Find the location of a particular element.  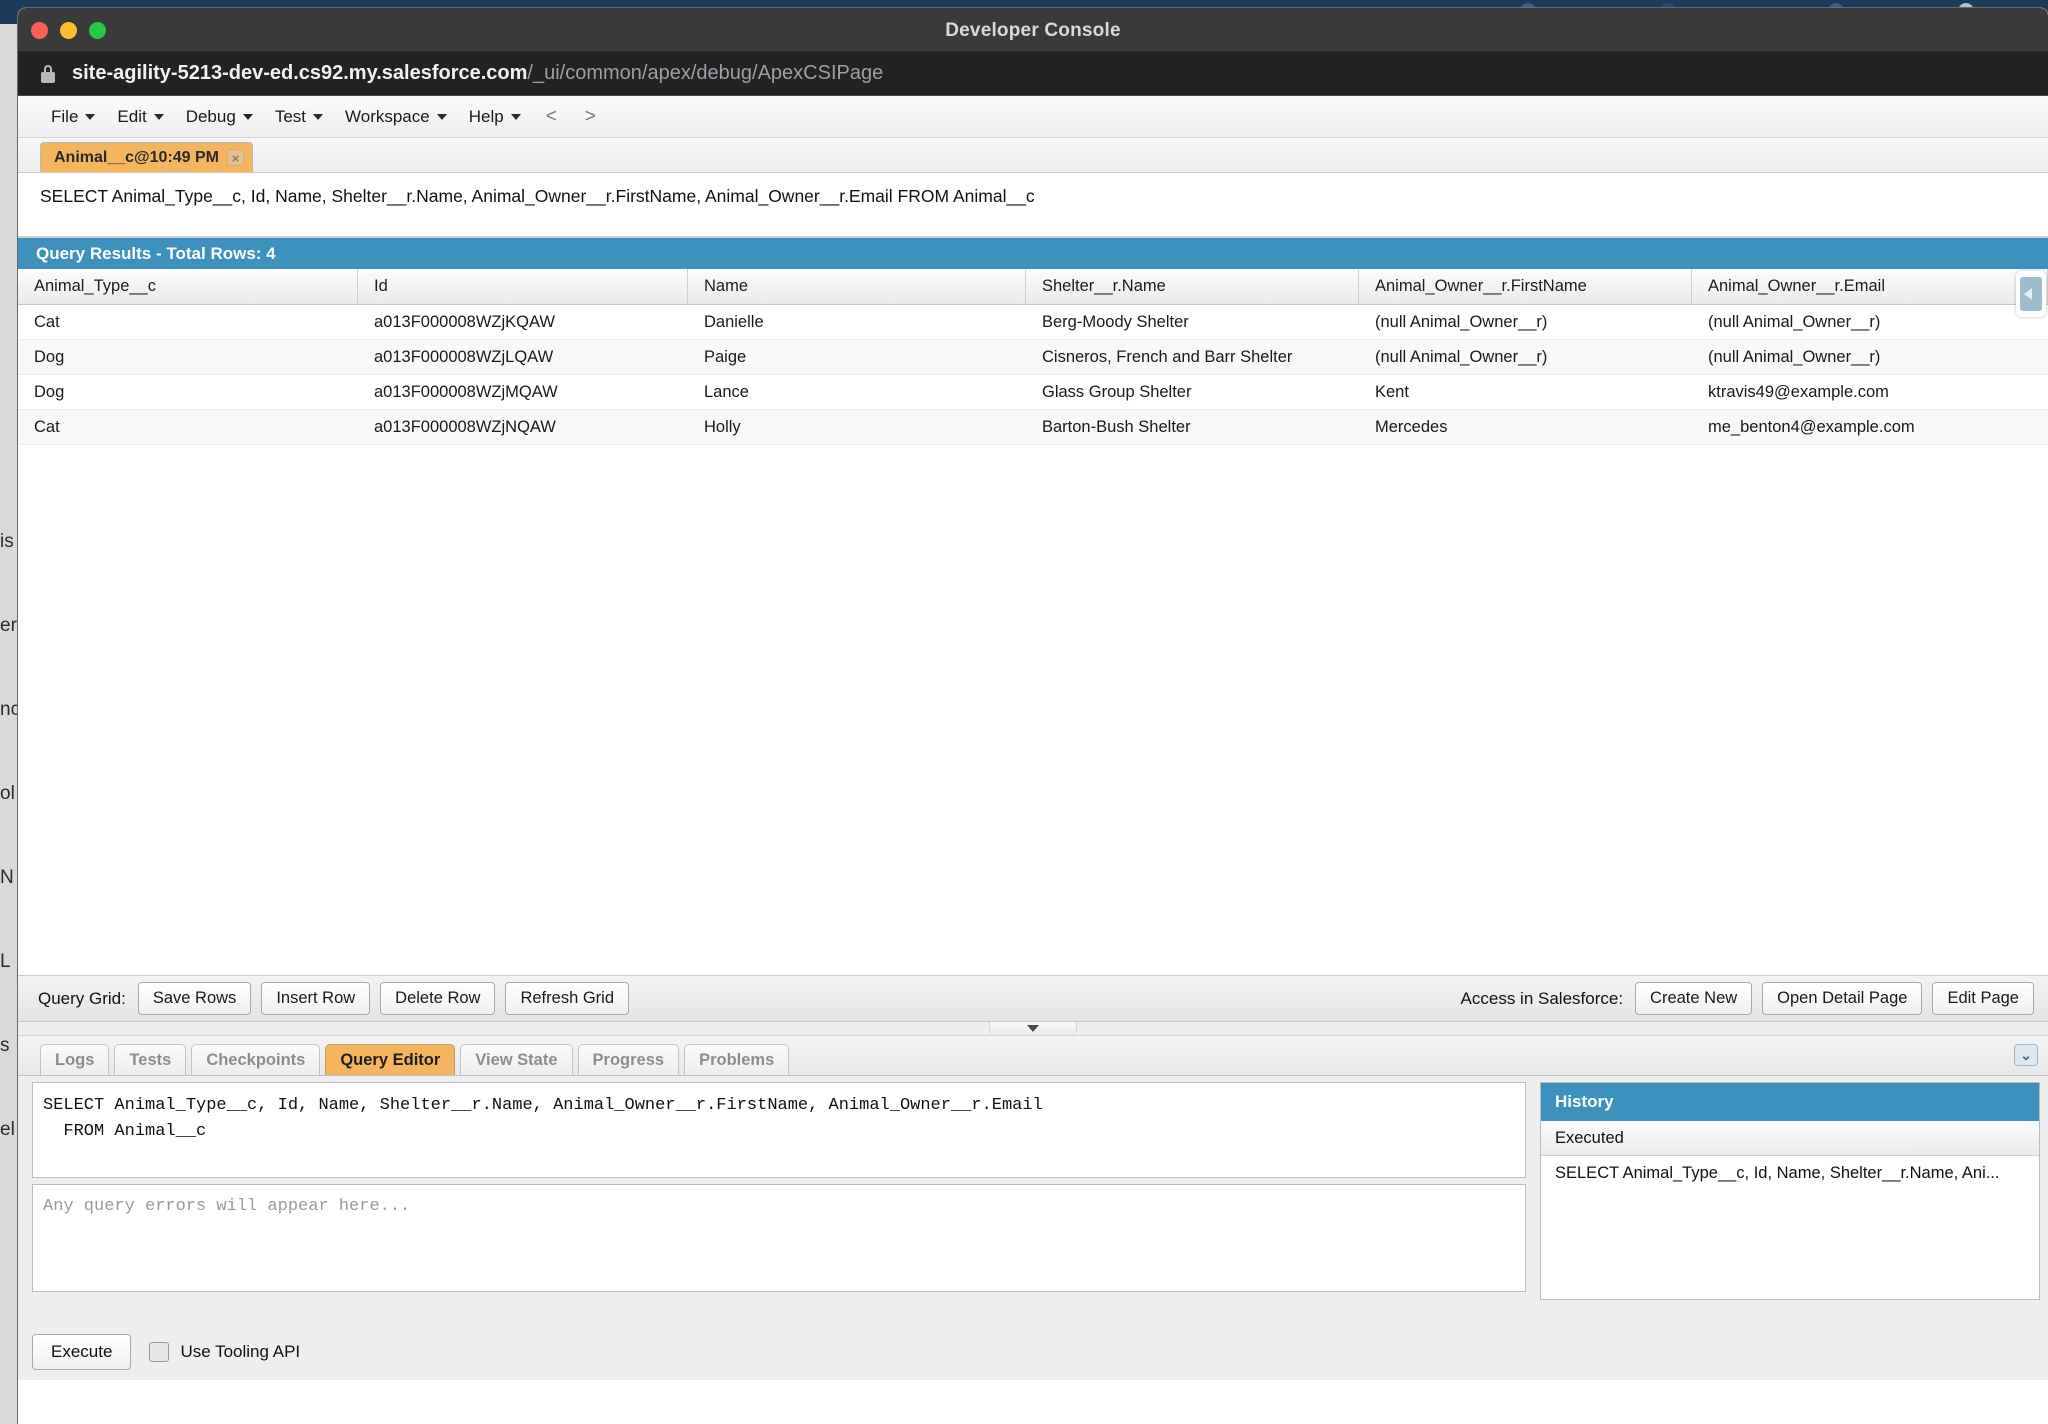

open-detail-page-button: Open Detail Page is located at coordinates (1842, 998).